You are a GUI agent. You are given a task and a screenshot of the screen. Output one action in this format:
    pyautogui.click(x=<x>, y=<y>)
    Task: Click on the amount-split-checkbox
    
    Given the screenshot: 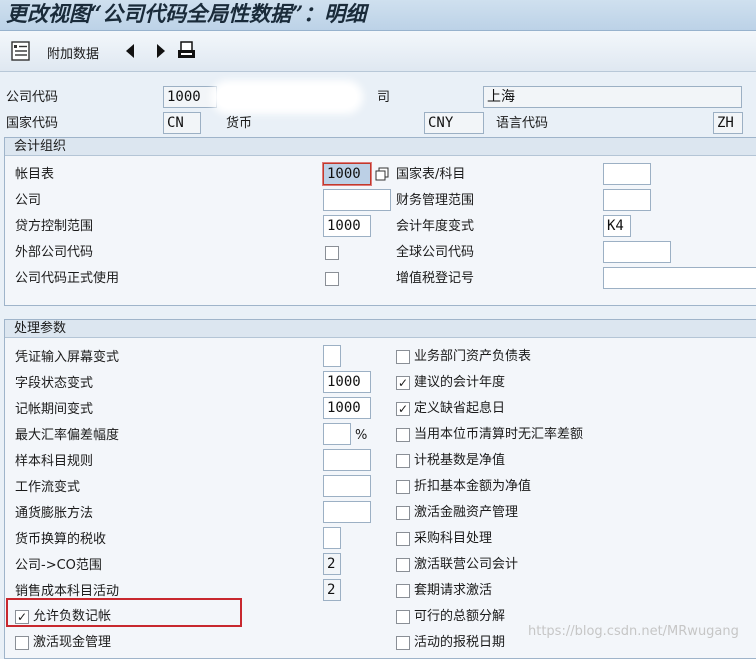 What is the action you would take?
    pyautogui.click(x=403, y=617)
    